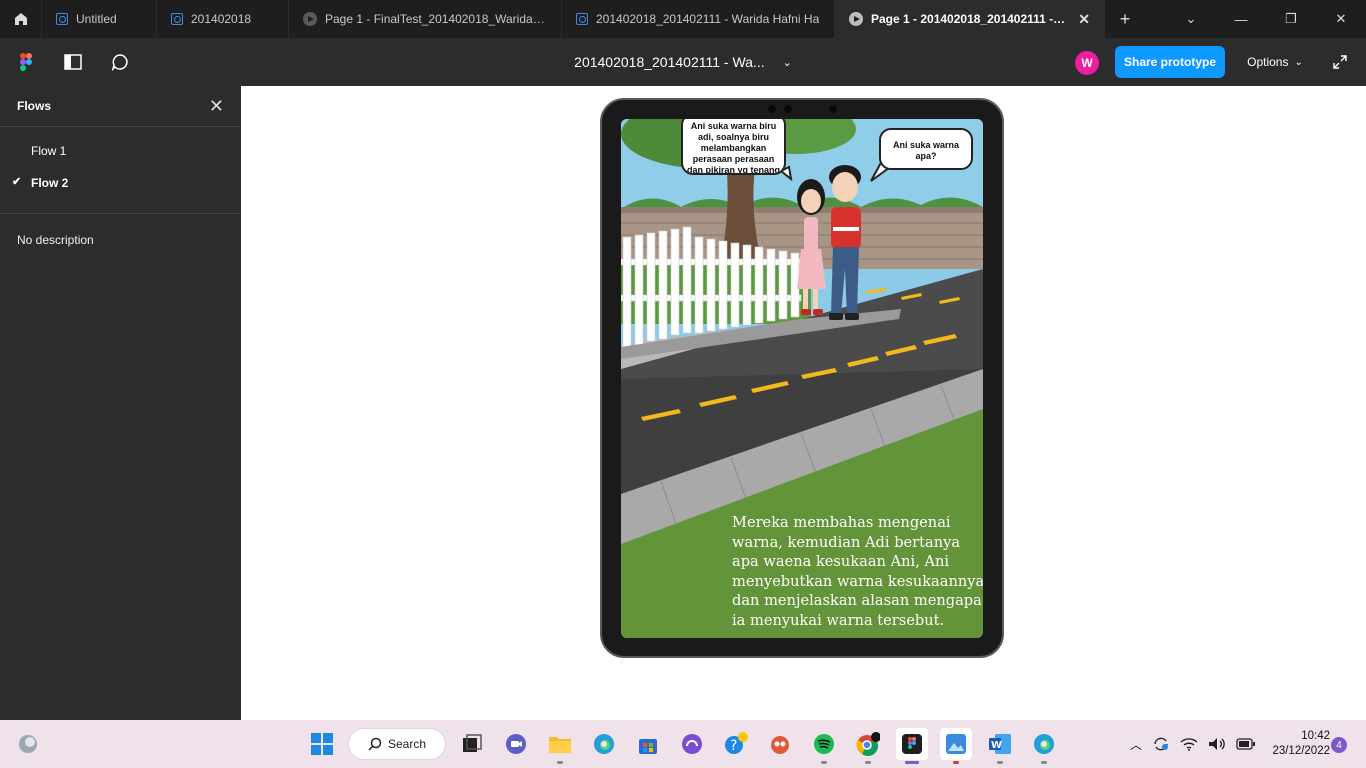 Image resolution: width=1366 pixels, height=768 pixels. Describe the element at coordinates (1170, 62) in the screenshot. I see `share-prototype-button: Share prototype` at that location.